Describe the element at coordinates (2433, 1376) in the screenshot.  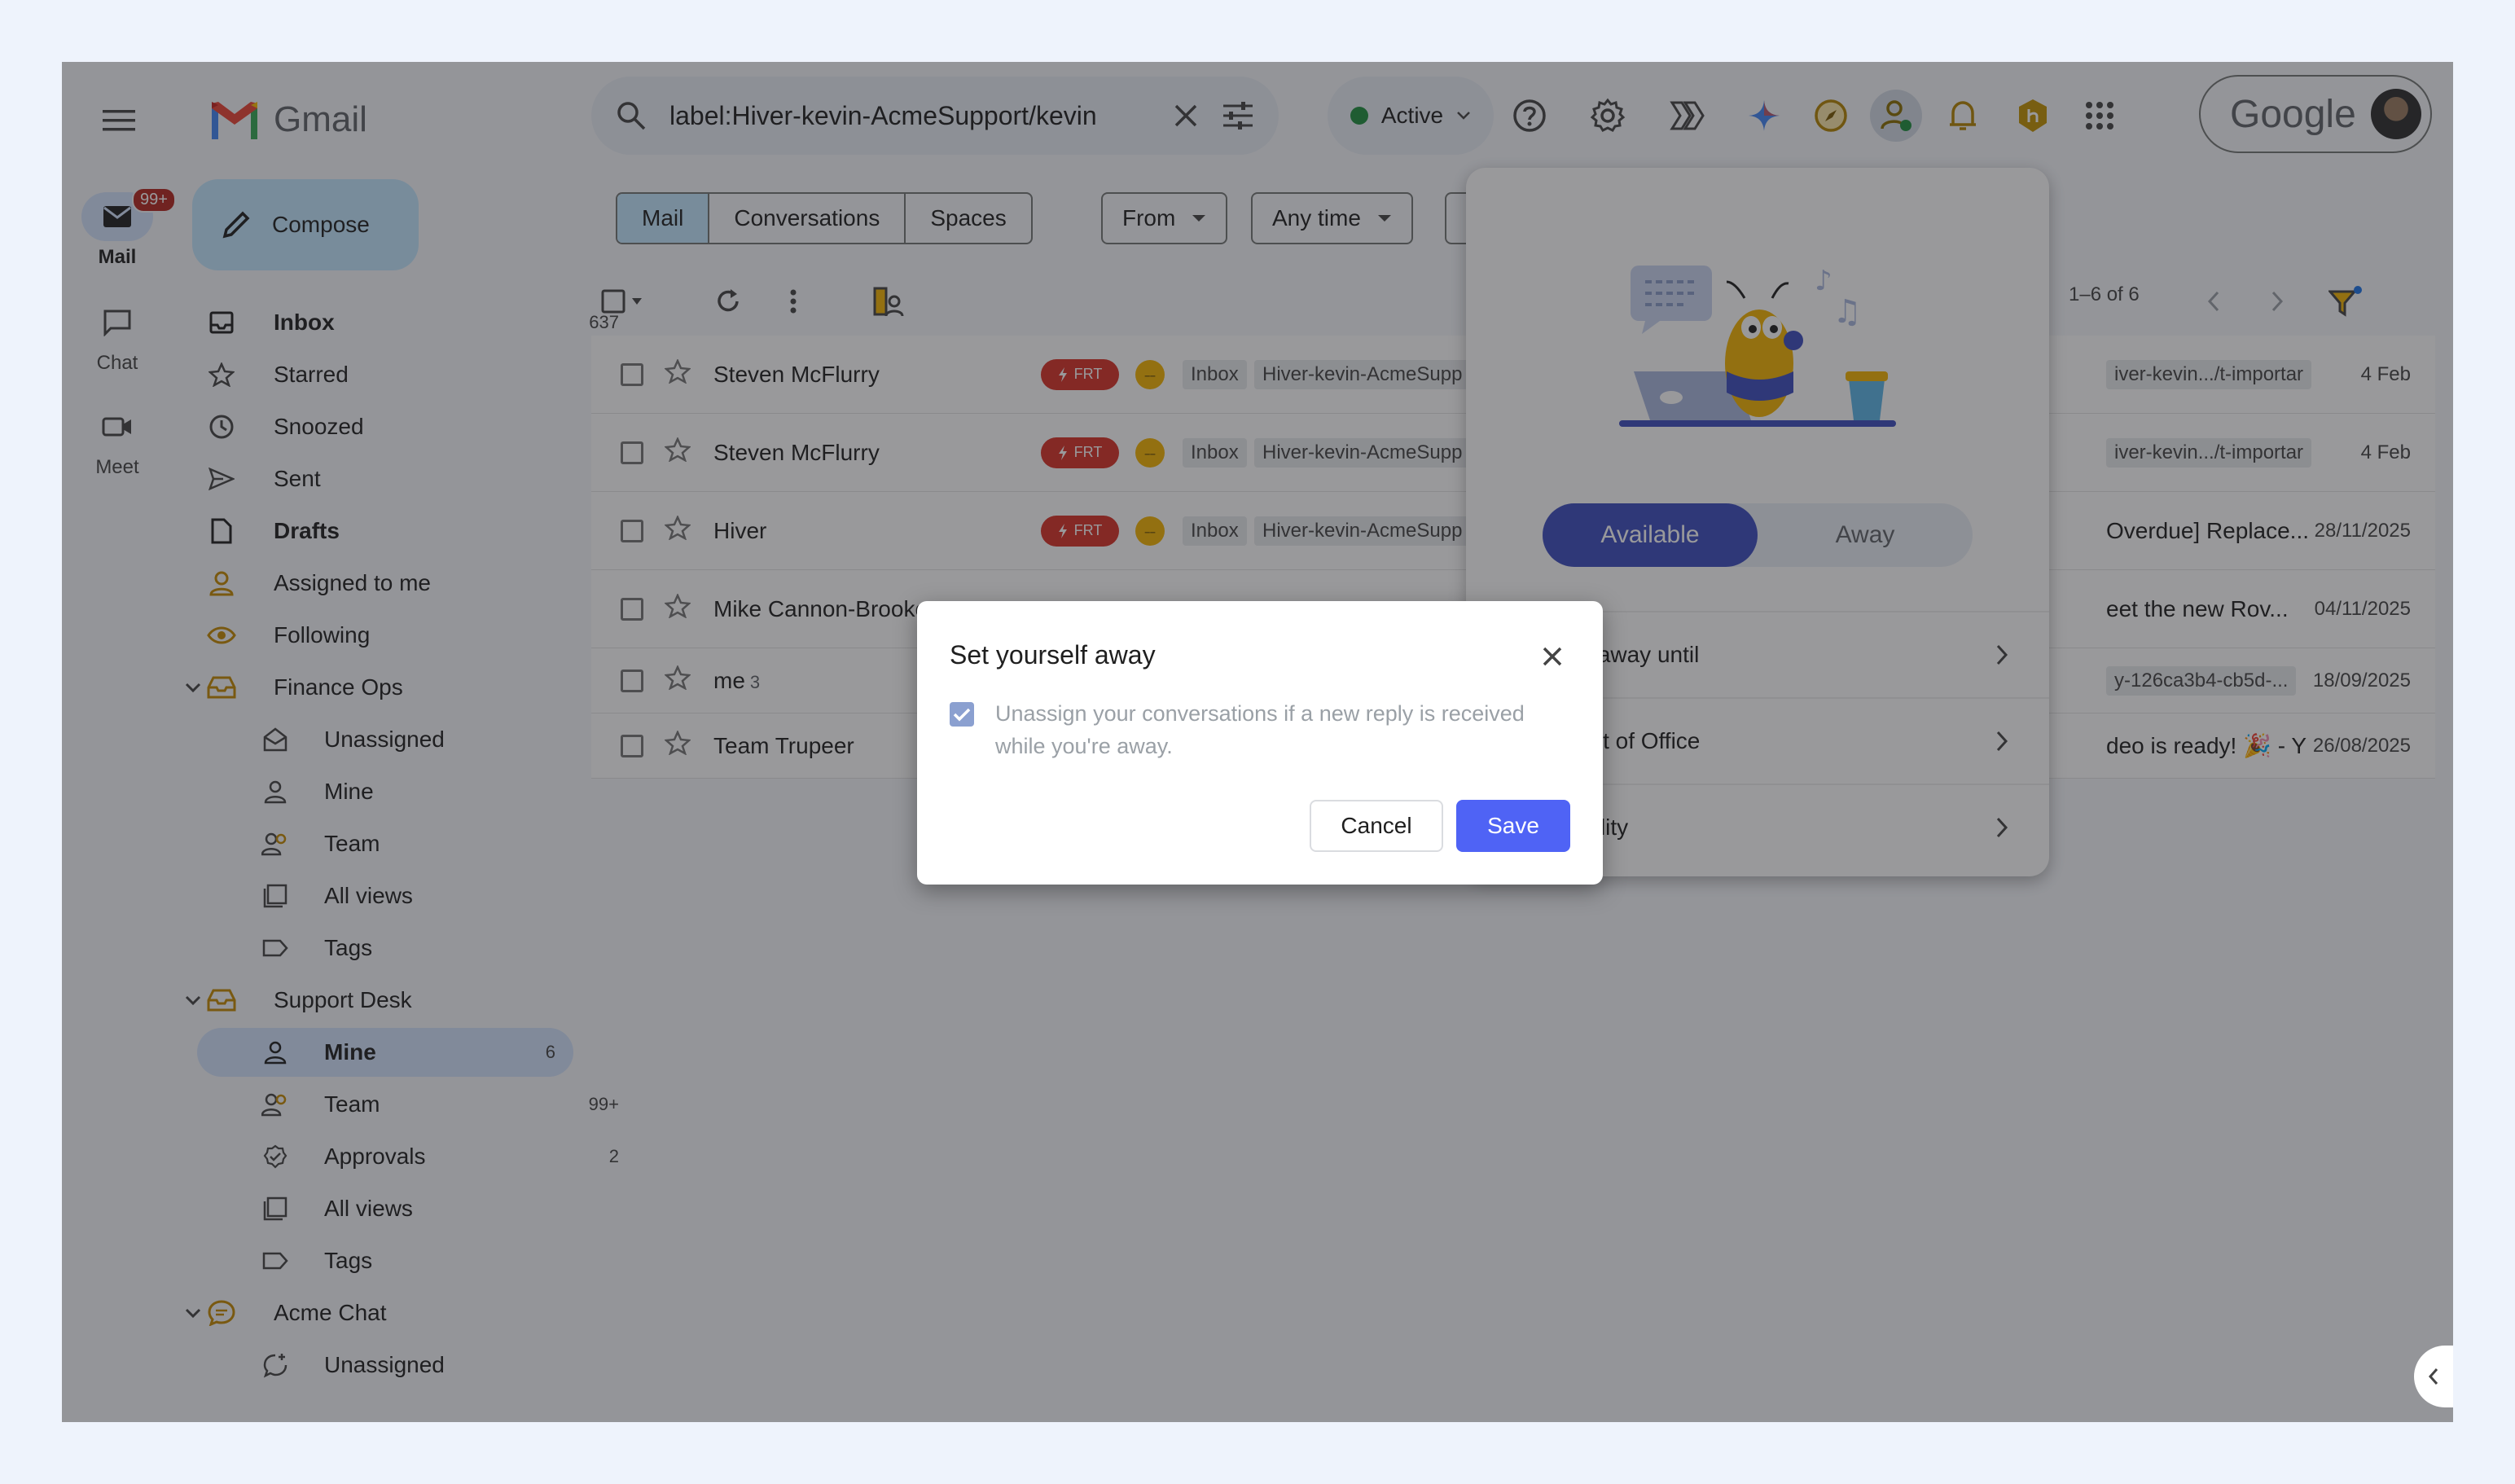
I see `chevron-left-icon` at that location.